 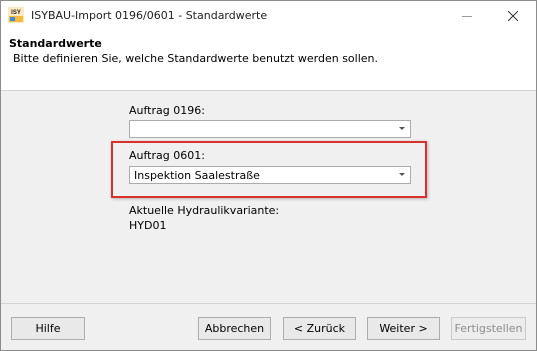 I want to click on hydraulik-value: HYD01, so click(x=148, y=225).